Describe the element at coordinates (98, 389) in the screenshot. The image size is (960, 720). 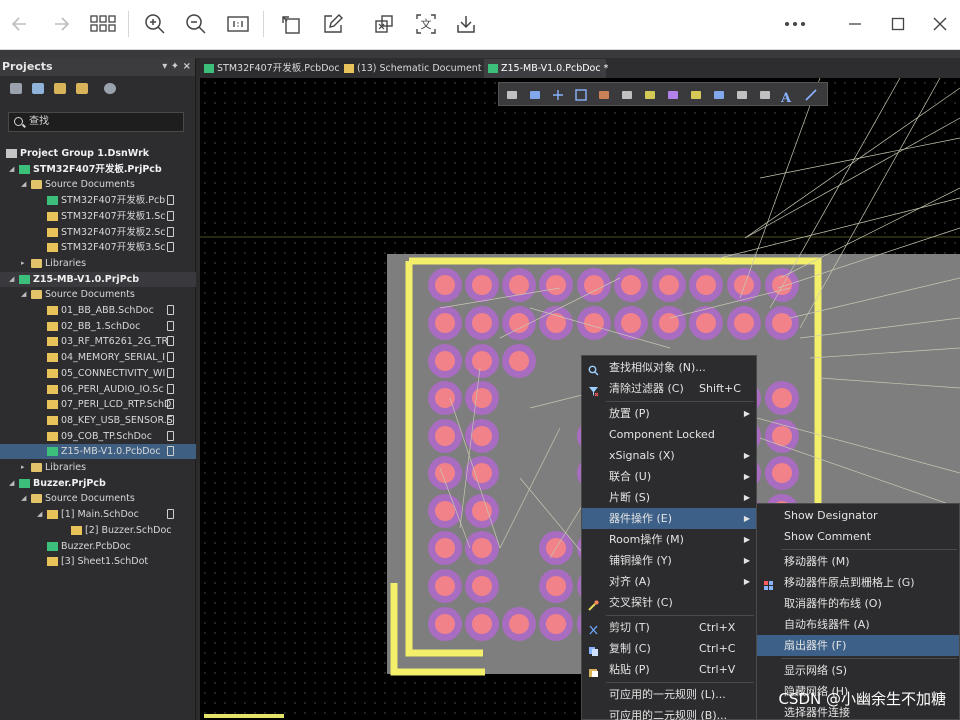
I see `tree-item: 06_PERI_AUDIO_IO.Sc` at that location.